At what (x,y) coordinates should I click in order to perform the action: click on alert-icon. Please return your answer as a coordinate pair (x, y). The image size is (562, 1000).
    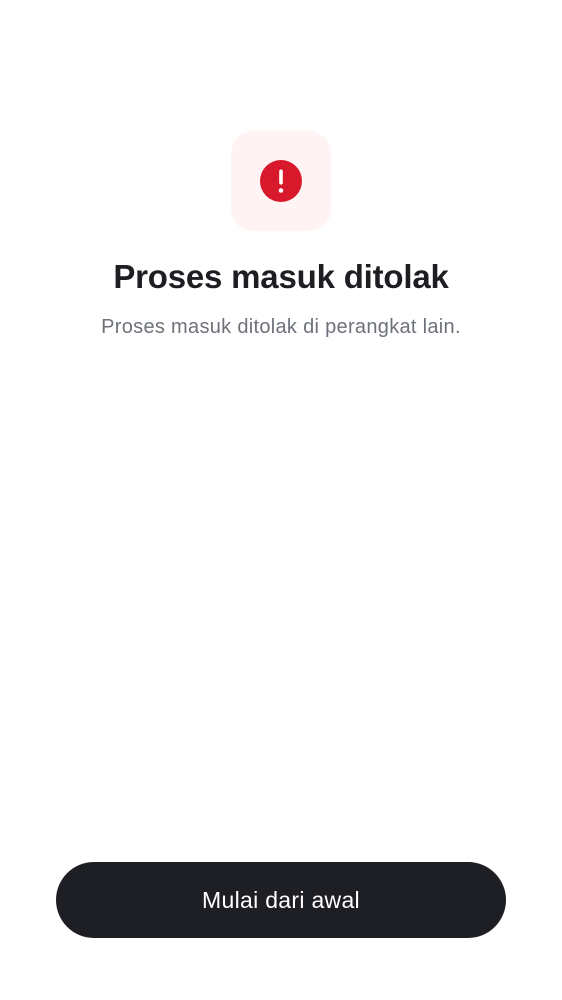
    Looking at the image, I should click on (281, 181).